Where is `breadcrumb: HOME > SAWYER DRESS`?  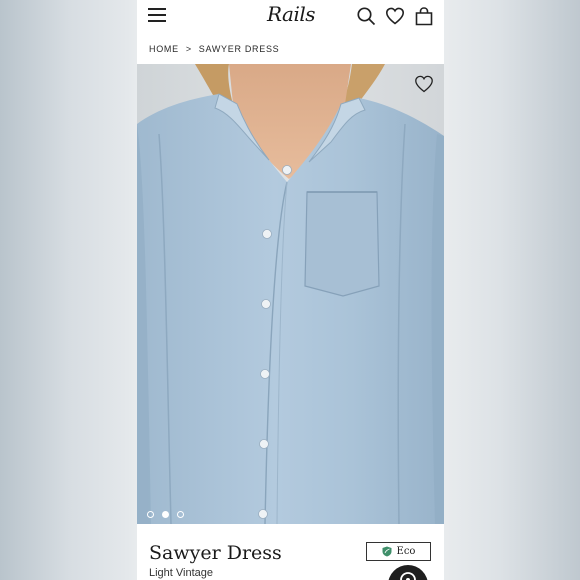
breadcrumb: HOME > SAWYER DRESS is located at coordinates (214, 49).